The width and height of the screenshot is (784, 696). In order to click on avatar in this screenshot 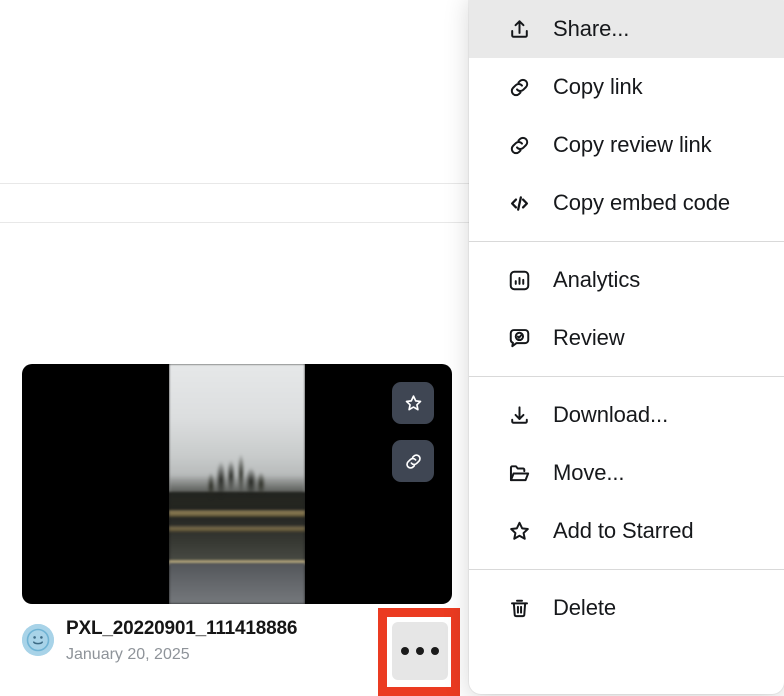, I will do `click(38, 640)`.